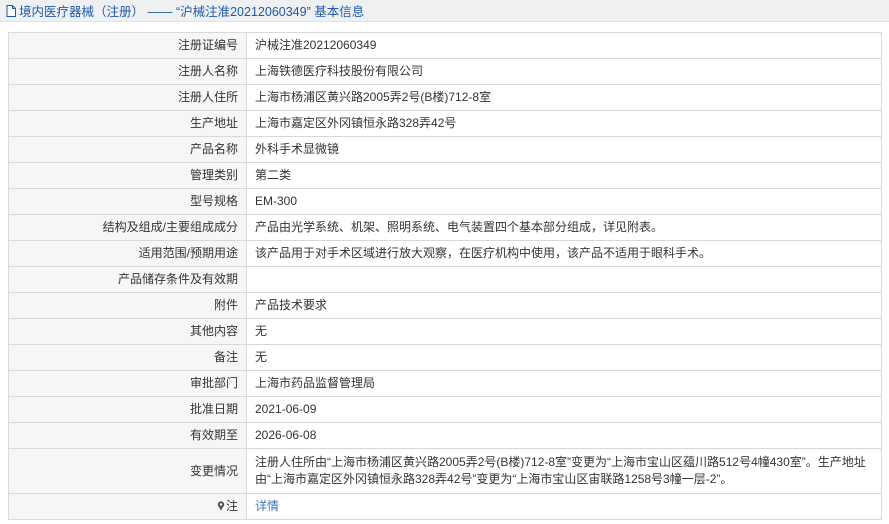 This screenshot has width=889, height=524. I want to click on row-value: 外科手术显微镜, so click(564, 149).